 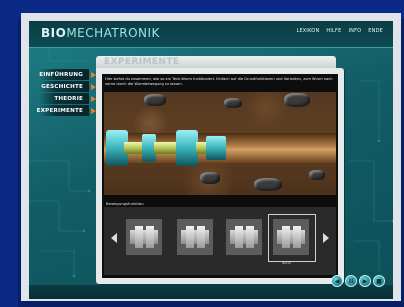 I want to click on sidenav-item-theorie: THEORIE, so click(x=67, y=98).